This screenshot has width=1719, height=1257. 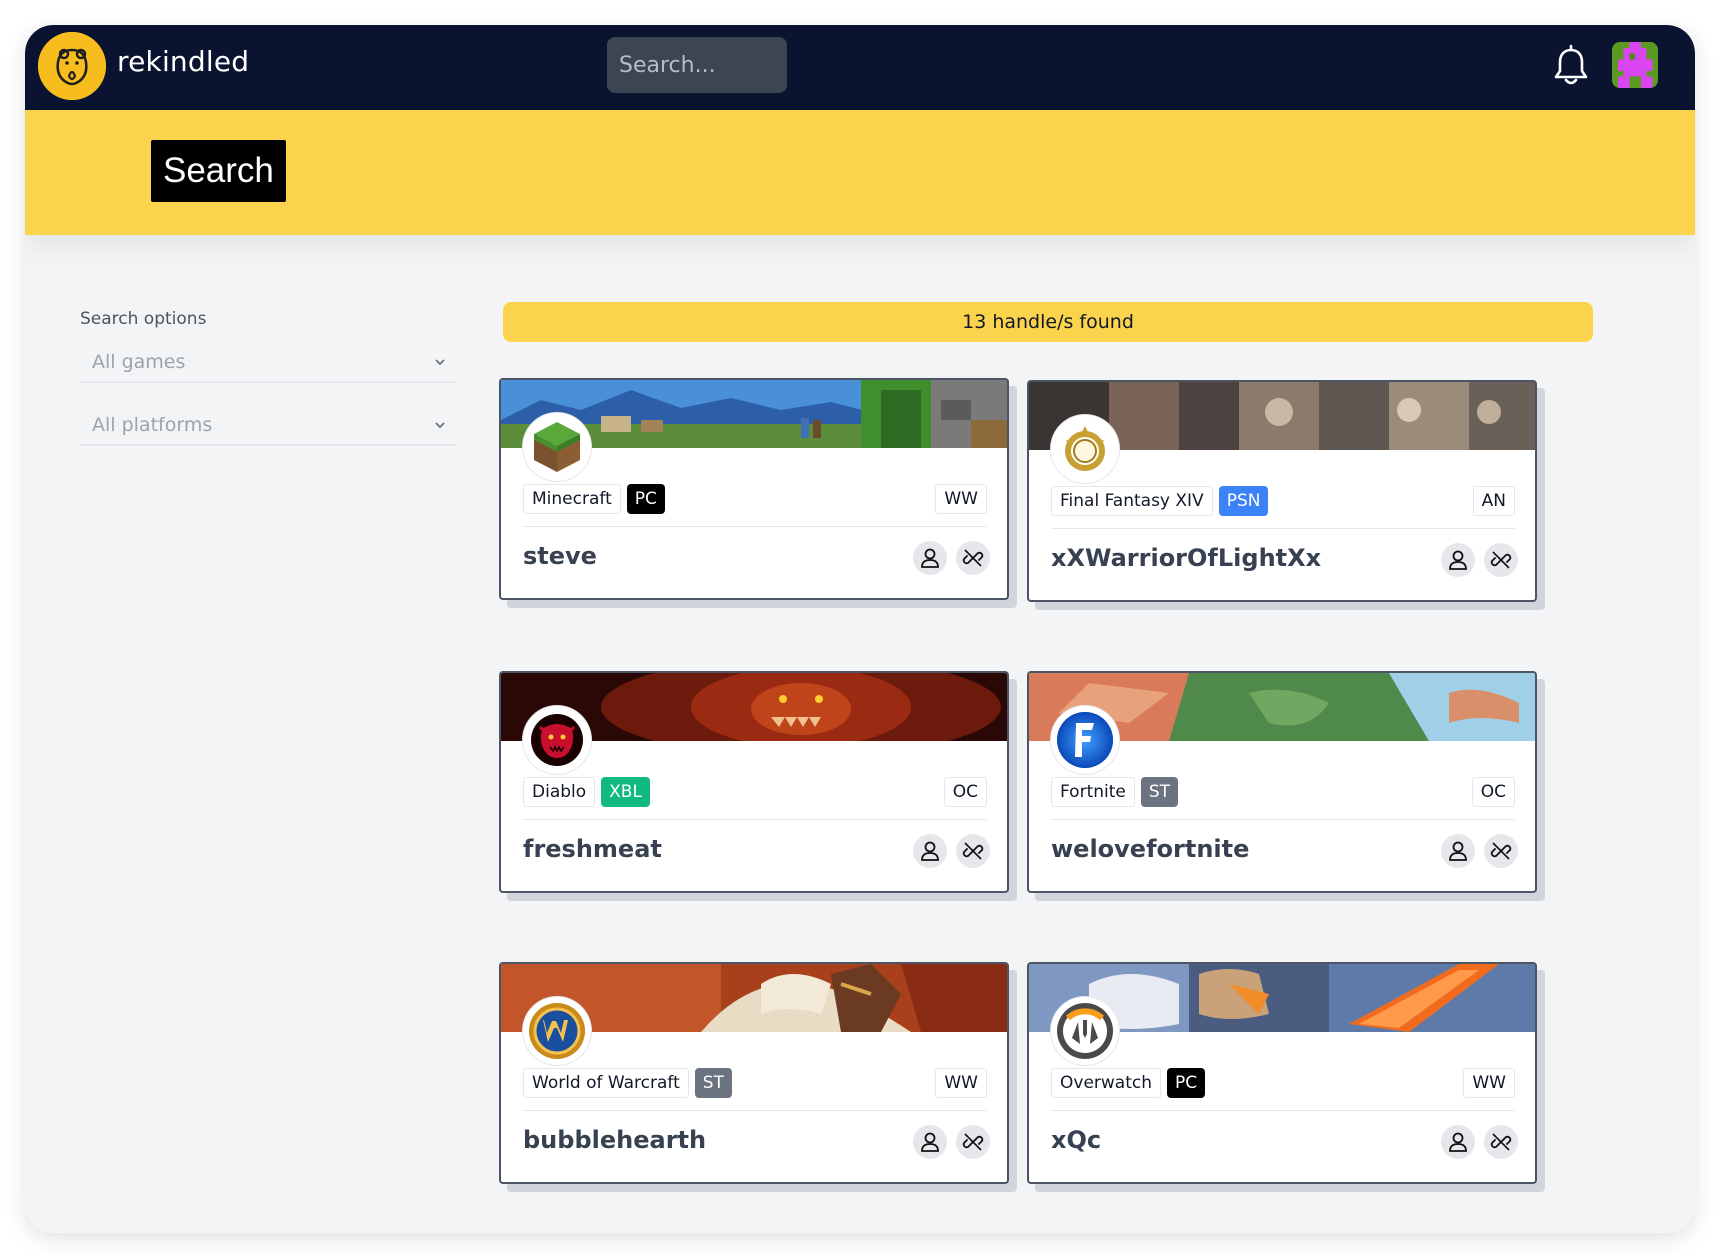 I want to click on region-badge: AN, so click(x=1493, y=501).